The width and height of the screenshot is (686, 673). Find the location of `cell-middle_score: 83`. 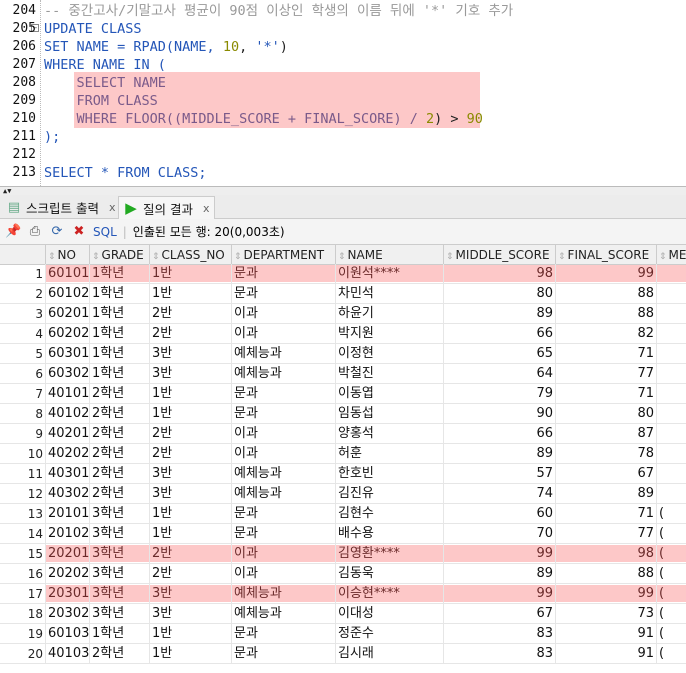

cell-middle_score: 83 is located at coordinates (500, 654).